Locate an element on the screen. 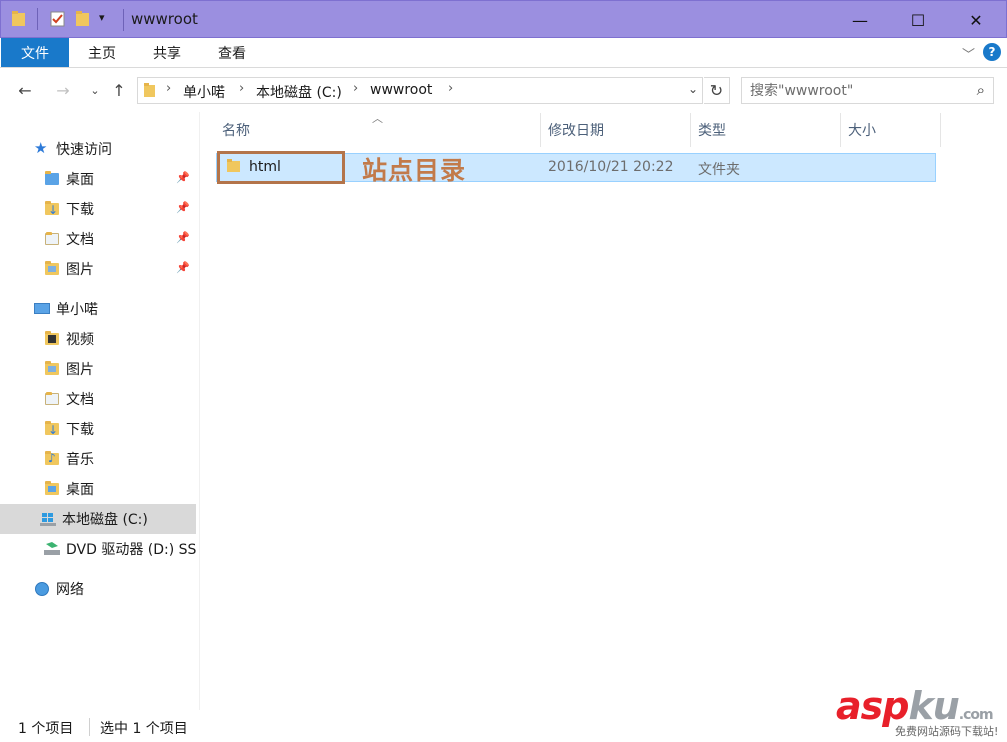  dvd-drive-icon is located at coordinates (52, 549).